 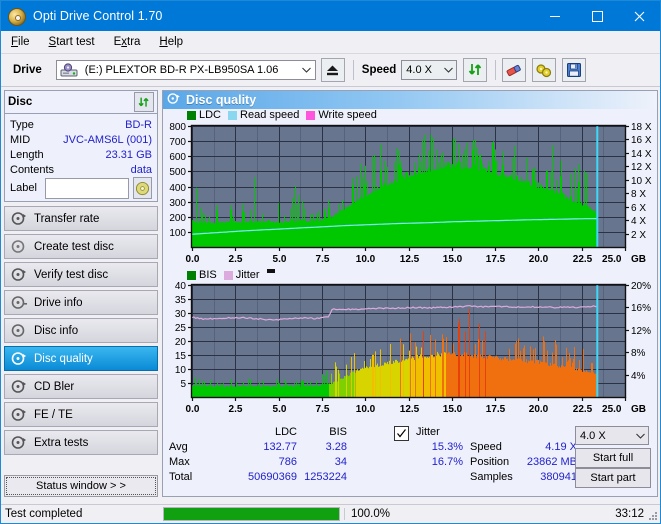 What do you see at coordinates (75, 42) in the screenshot?
I see `menu-start-test-rest: tart test` at bounding box center [75, 42].